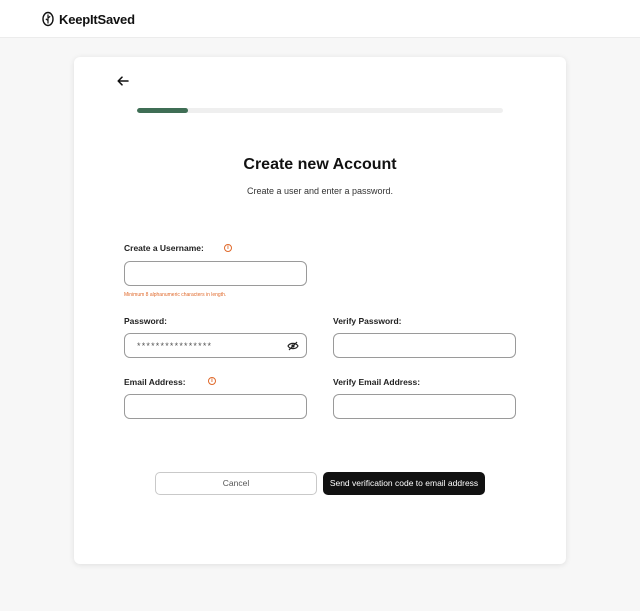 The image size is (640, 611). Describe the element at coordinates (320, 191) in the screenshot. I see `page-subtitle: Create a user and enter a password.` at that location.